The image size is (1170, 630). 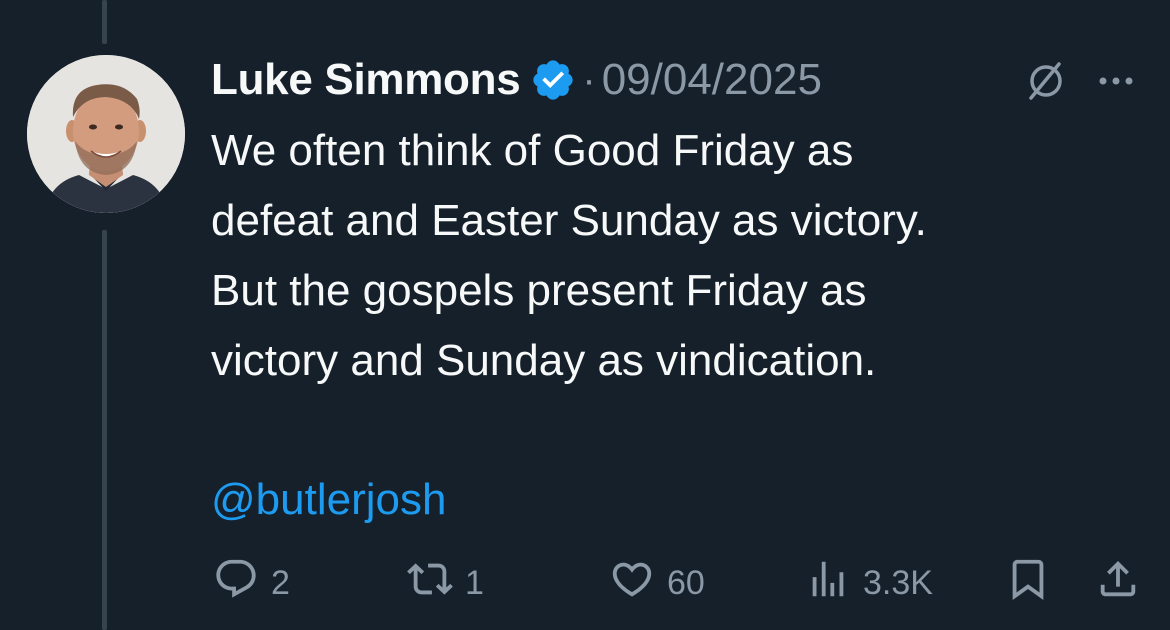 I want to click on grok-icon, so click(x=1046, y=81).